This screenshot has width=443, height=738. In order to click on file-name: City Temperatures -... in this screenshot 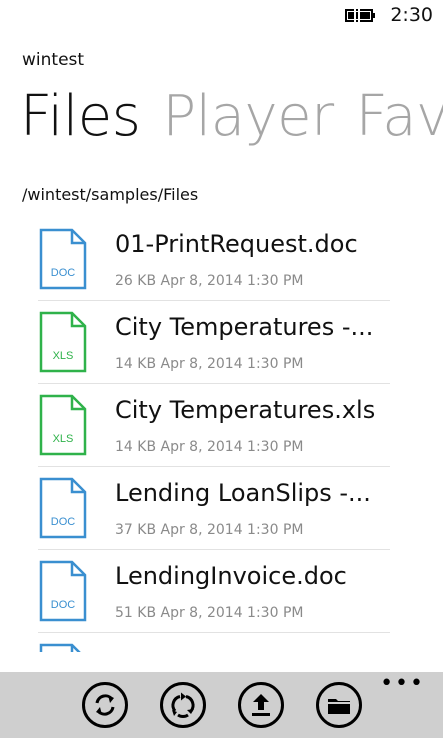, I will do `click(244, 327)`.